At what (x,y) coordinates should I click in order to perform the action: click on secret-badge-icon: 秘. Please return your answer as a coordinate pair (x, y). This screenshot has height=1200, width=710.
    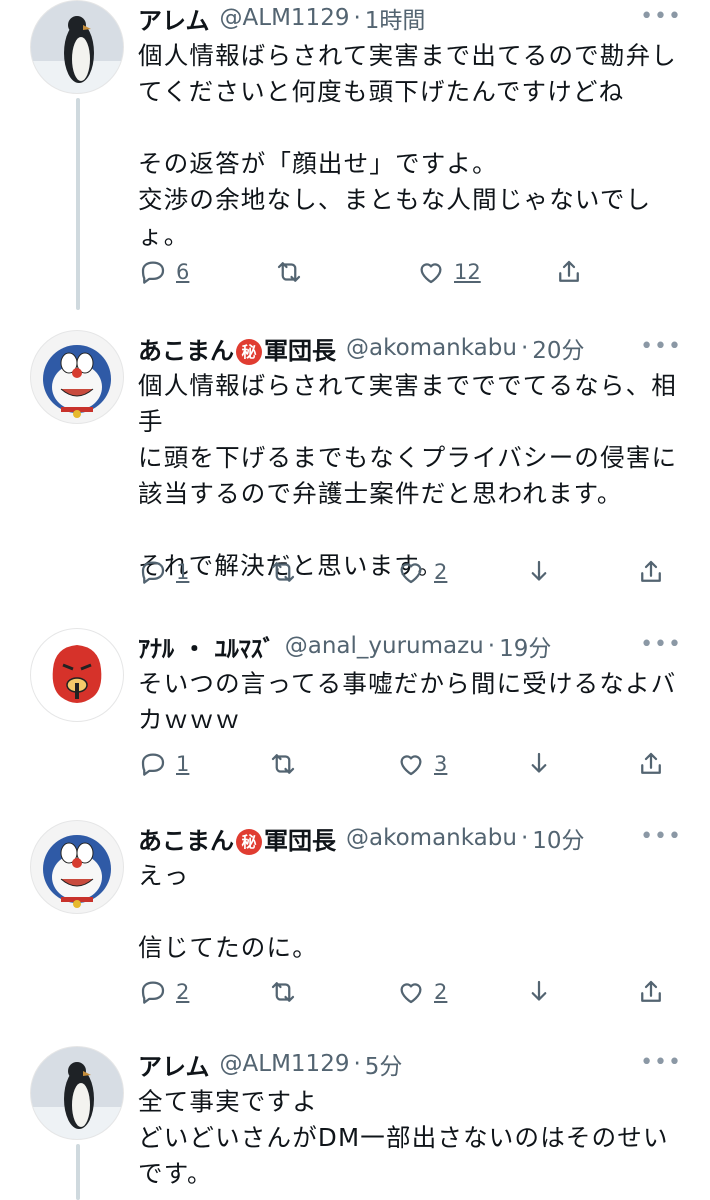
    Looking at the image, I should click on (249, 841).